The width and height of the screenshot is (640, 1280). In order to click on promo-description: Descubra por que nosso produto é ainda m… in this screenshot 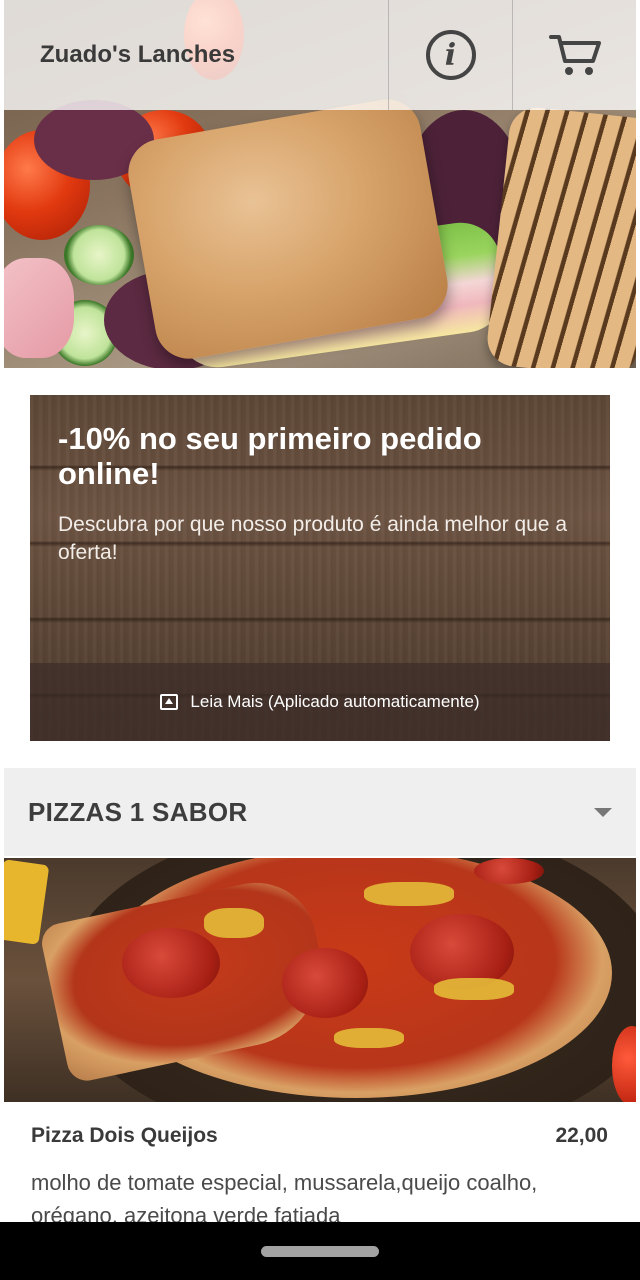, I will do `click(313, 538)`.